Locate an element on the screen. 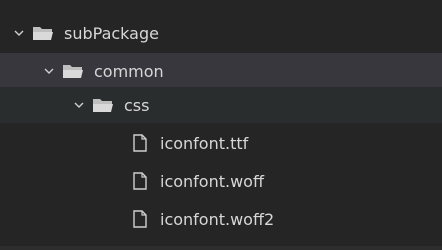  tree-item-subpackage: subPackage is located at coordinates (221, 33).